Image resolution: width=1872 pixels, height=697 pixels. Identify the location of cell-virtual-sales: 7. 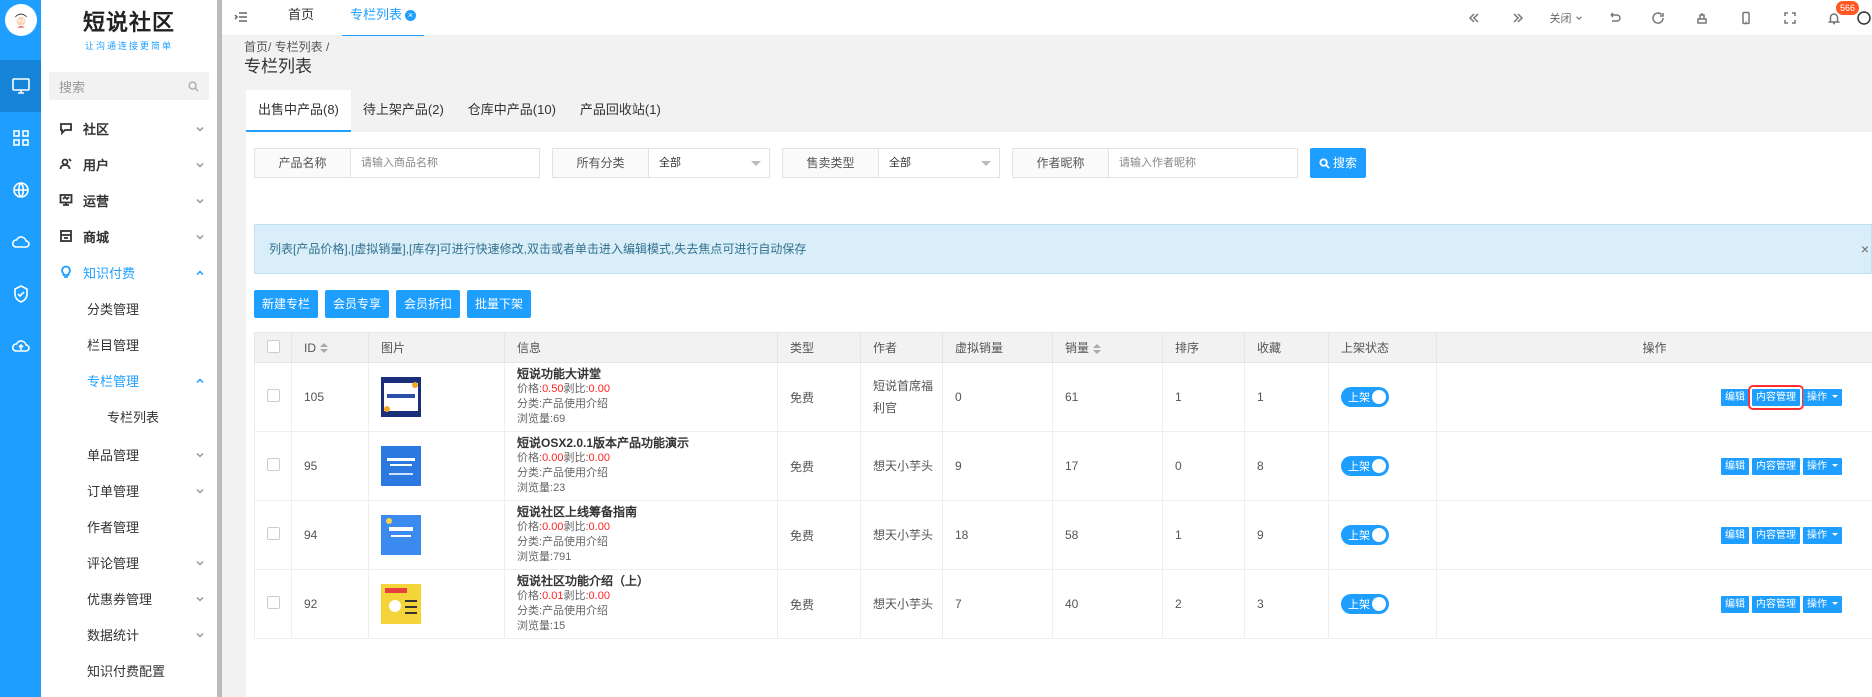
(997, 604).